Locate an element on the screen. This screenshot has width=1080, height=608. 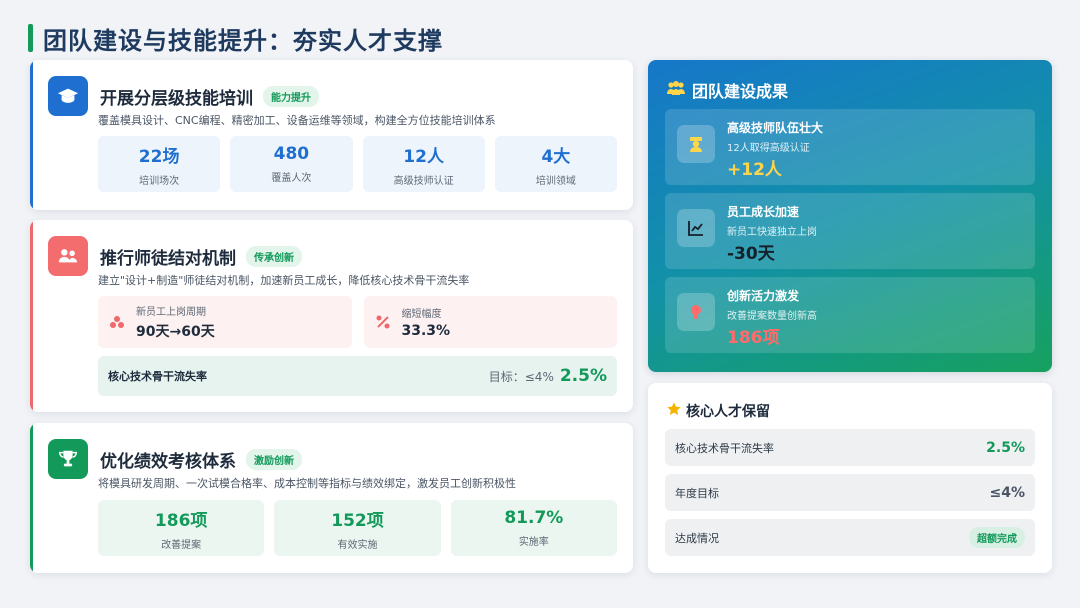
stat-value: 4大 is located at coordinates (556, 156).